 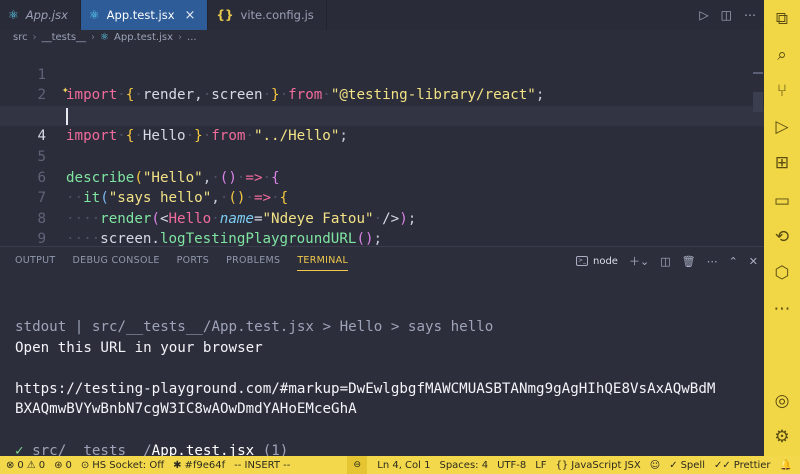 I want to click on vim-mode: -- INSERT --, so click(x=262, y=465).